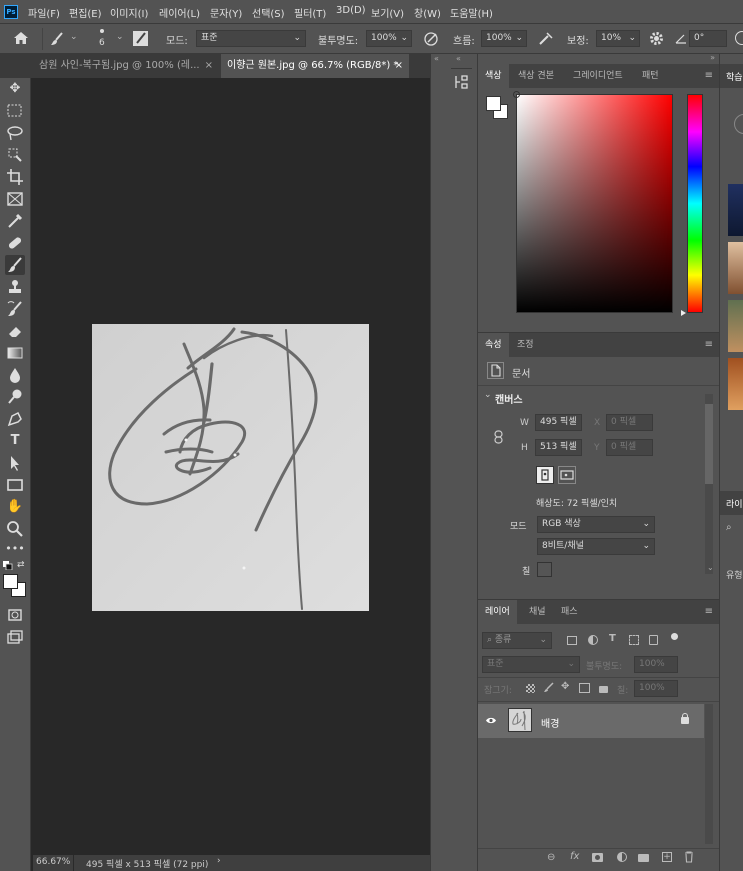  I want to click on dodge-tool-icon, so click(15, 397).